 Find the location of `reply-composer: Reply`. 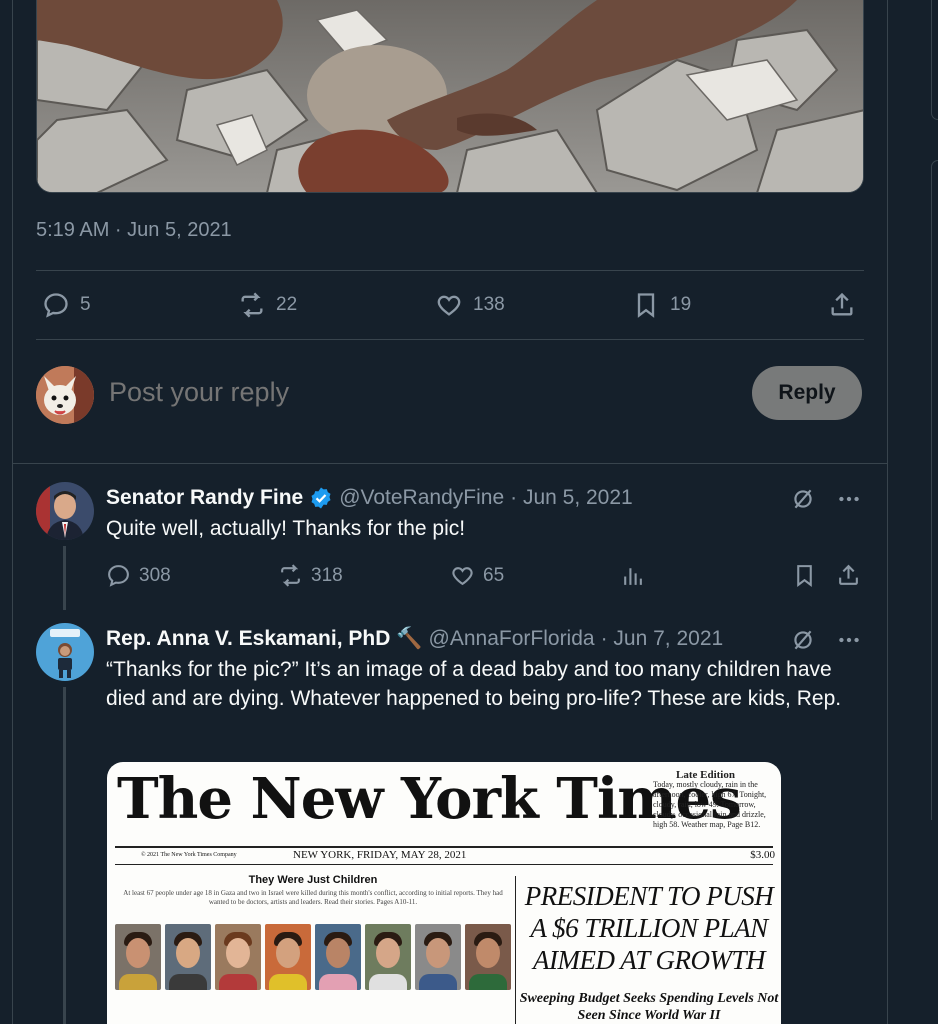

reply-composer: Reply is located at coordinates (450, 395).